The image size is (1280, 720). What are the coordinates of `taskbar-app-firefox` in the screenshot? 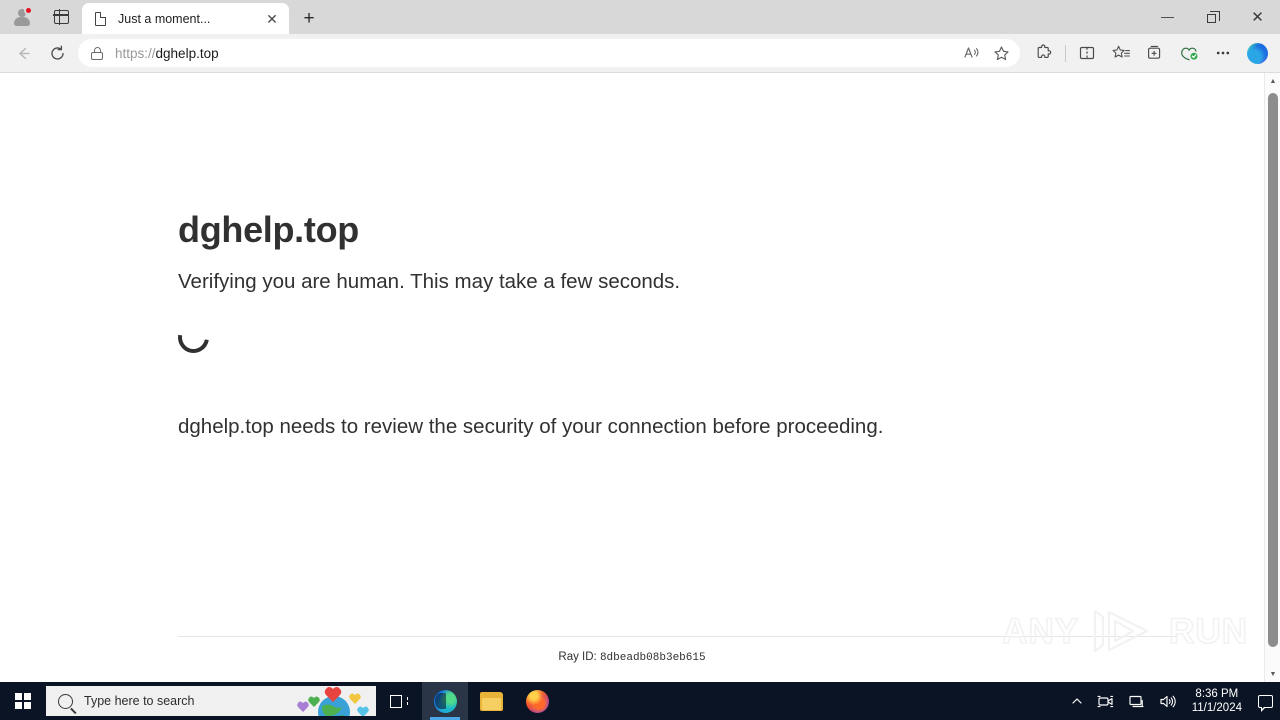 It's located at (537, 701).